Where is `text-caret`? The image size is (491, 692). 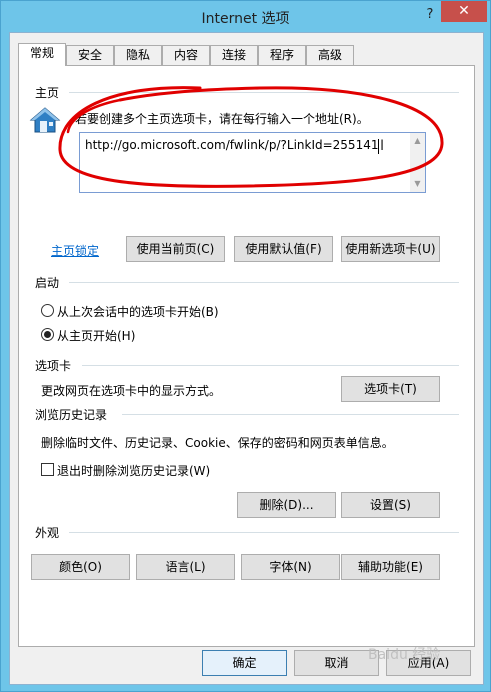 text-caret is located at coordinates (378, 146).